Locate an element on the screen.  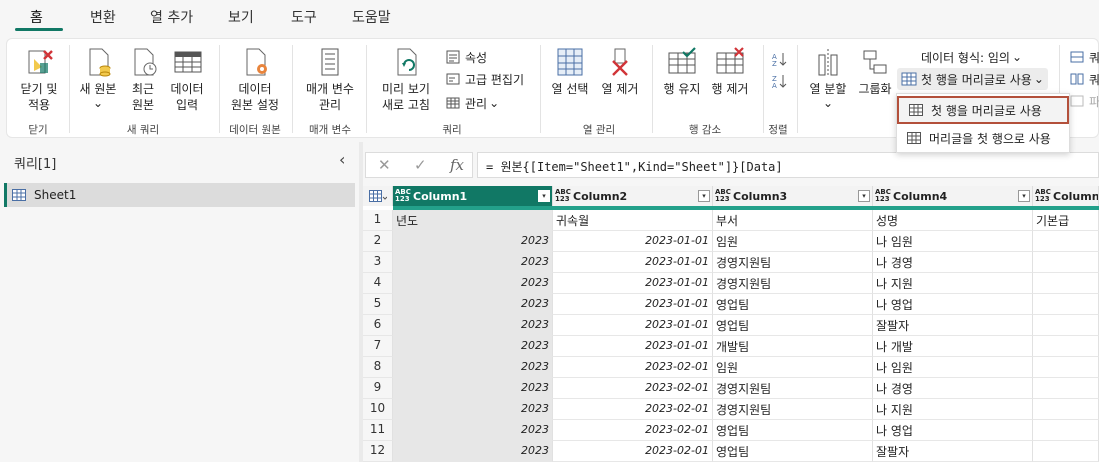
row-number: 6 is located at coordinates (378, 325).